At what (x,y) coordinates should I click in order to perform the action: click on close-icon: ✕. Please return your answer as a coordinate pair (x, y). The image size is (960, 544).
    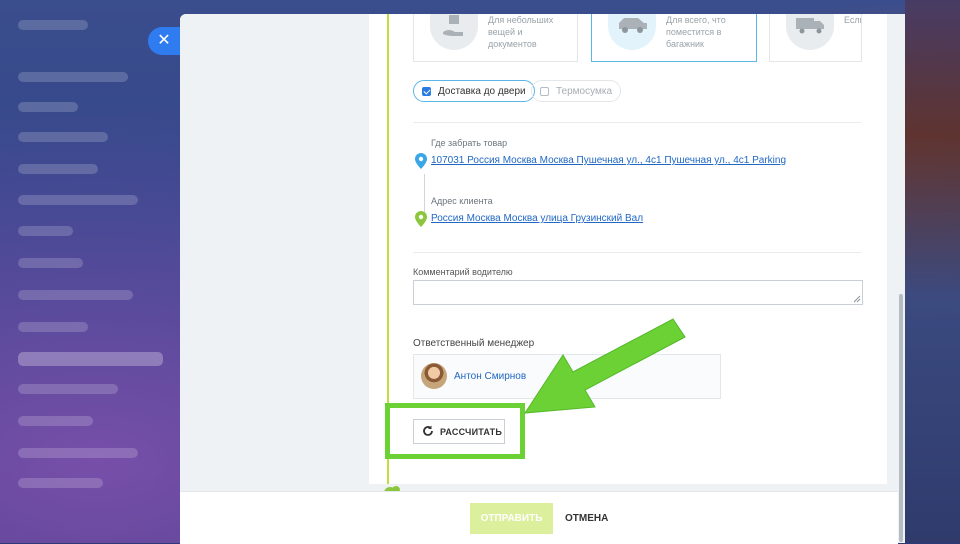
    Looking at the image, I should click on (164, 40).